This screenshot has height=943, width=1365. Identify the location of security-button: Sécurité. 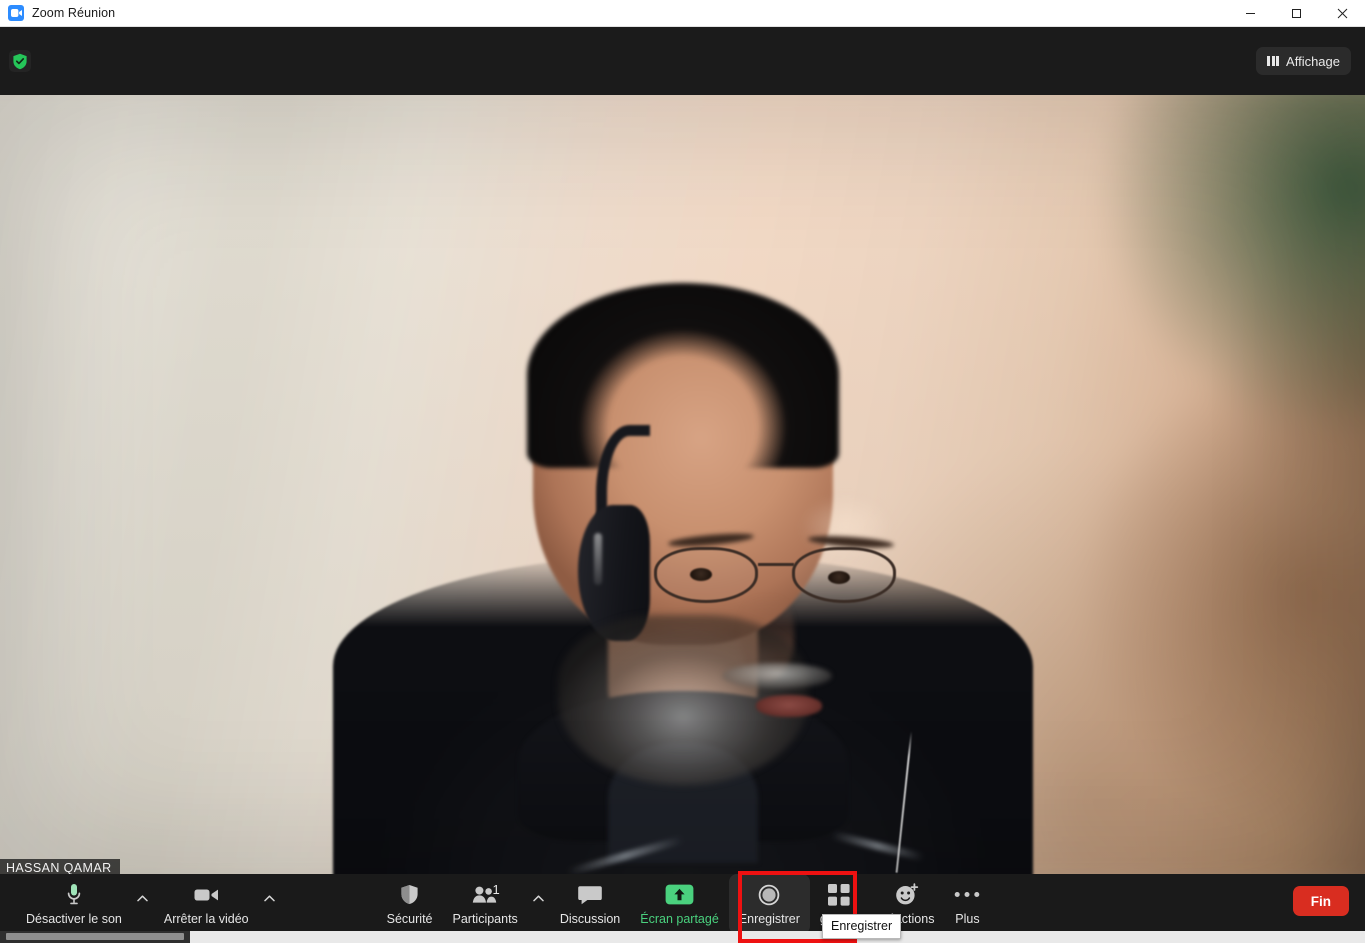
(410, 904).